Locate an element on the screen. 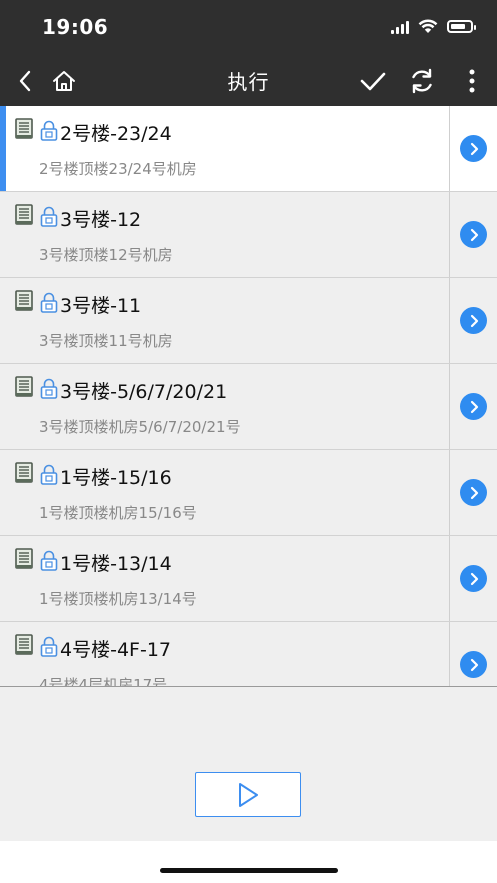 The image size is (497, 883). battery-icon is located at coordinates (461, 26).